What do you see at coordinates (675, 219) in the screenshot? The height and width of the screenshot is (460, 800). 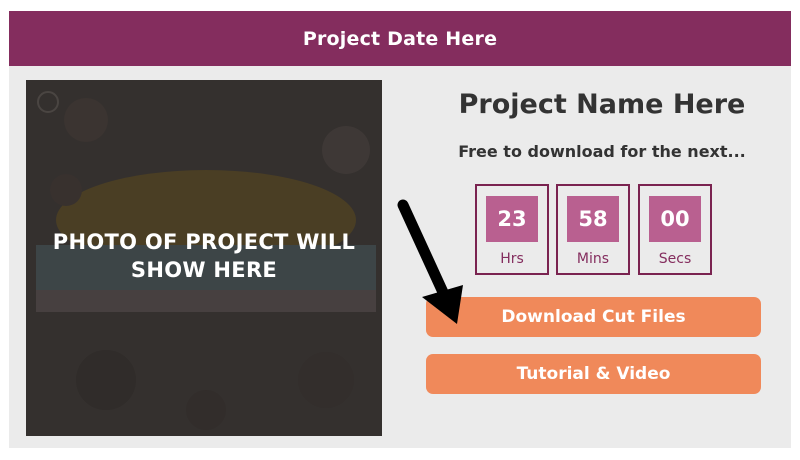 I see `countdown-seconds-value: 00` at bounding box center [675, 219].